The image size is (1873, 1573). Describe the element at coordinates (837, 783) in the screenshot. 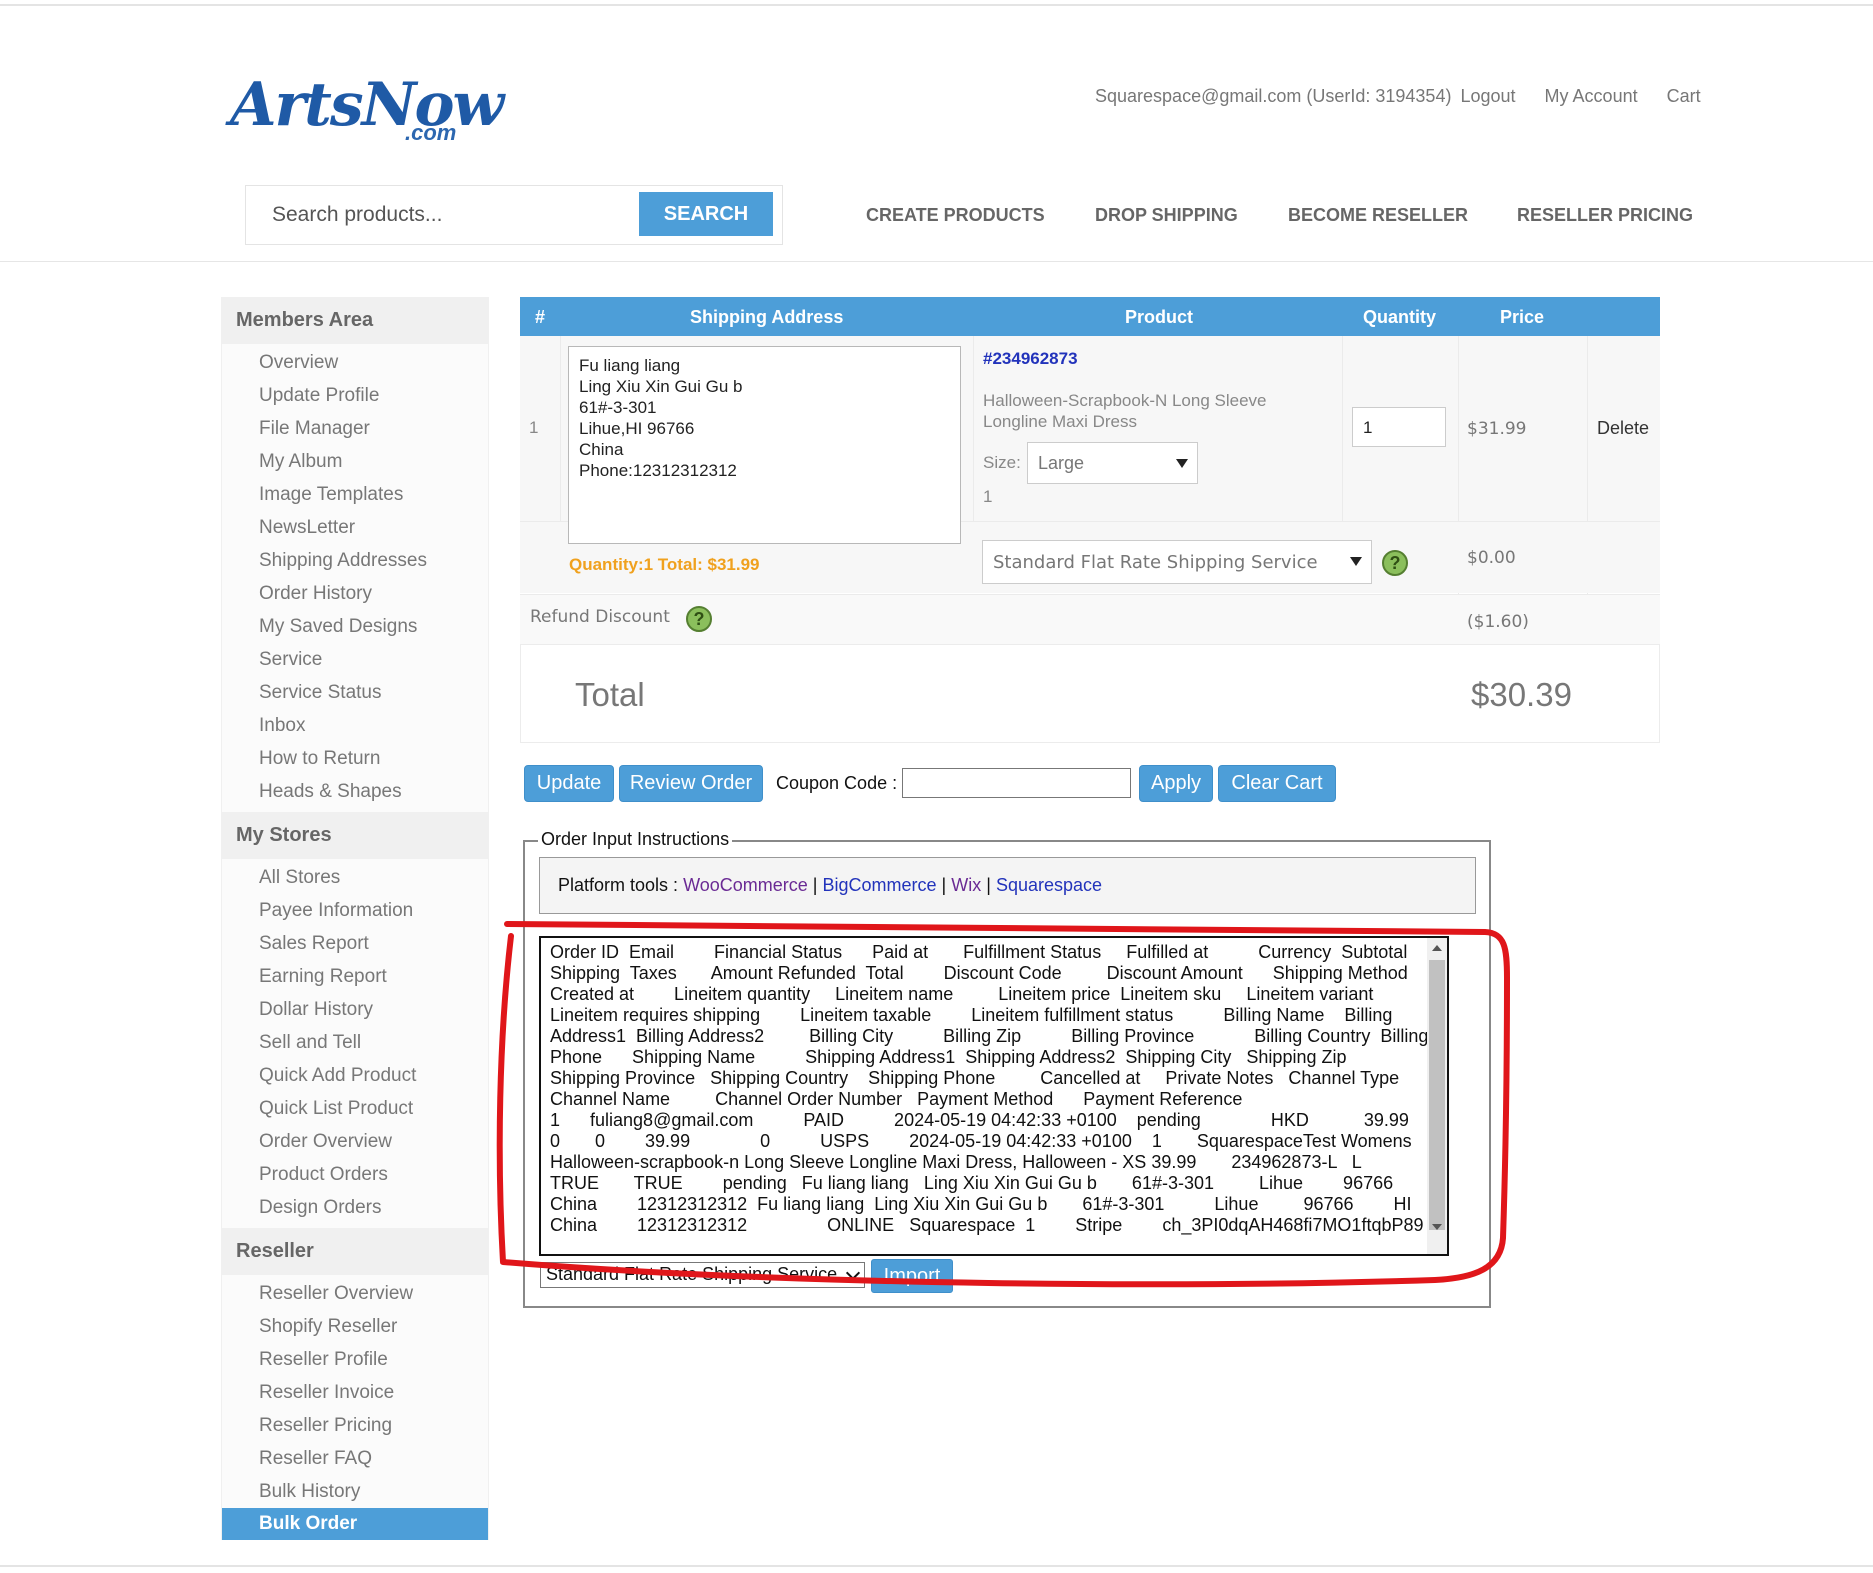

I see `coupon-code-label: Coupon Code :` at that location.